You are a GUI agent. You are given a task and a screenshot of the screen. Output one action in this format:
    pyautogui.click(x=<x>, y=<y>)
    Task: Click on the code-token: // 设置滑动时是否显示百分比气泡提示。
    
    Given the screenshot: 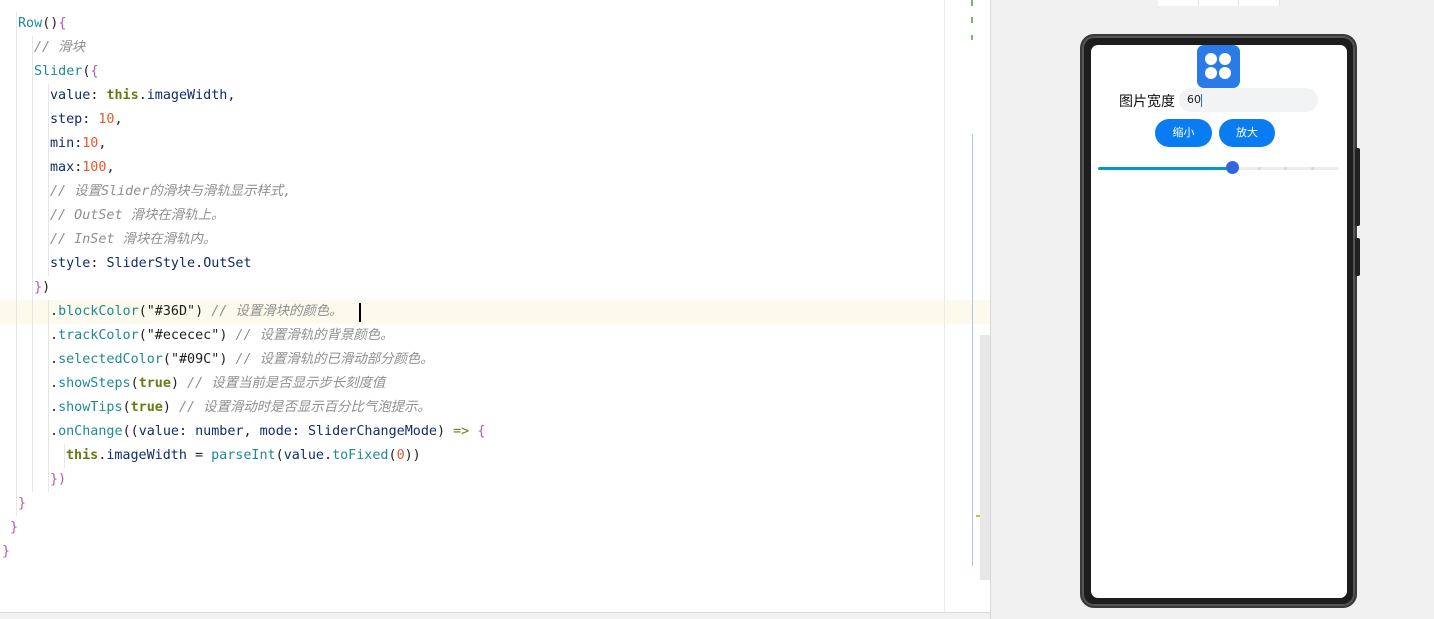 What is the action you would take?
    pyautogui.click(x=300, y=407)
    